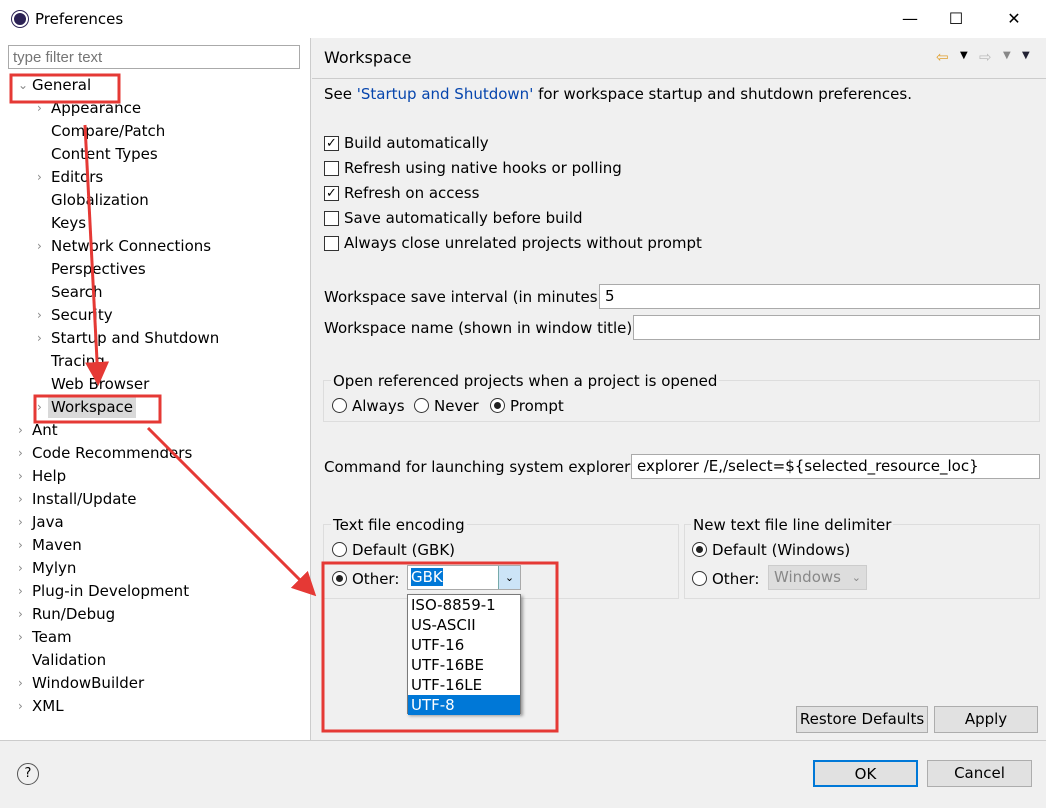 The image size is (1046, 808). I want to click on annotation-box-encoding, so click(440, 647).